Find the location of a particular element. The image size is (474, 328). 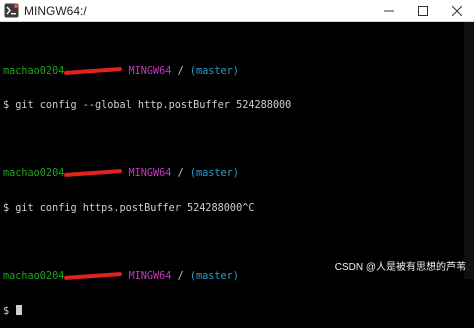

window-controls is located at coordinates (423, 11).